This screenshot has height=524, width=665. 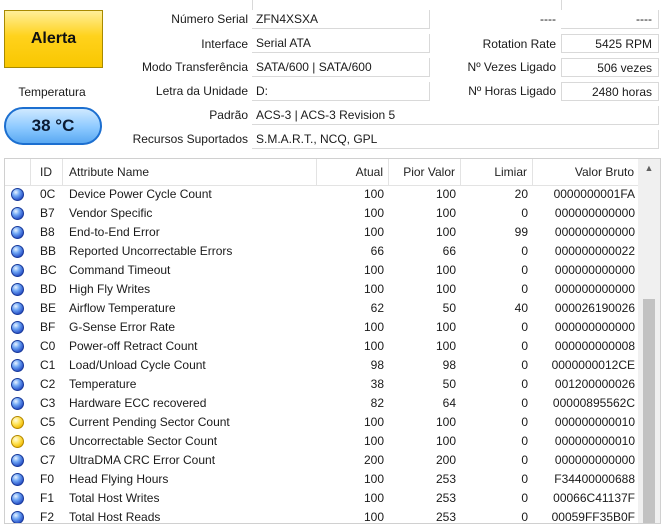 I want to click on power-on-hours-label: Nº Horas Ligado, so click(x=512, y=91).